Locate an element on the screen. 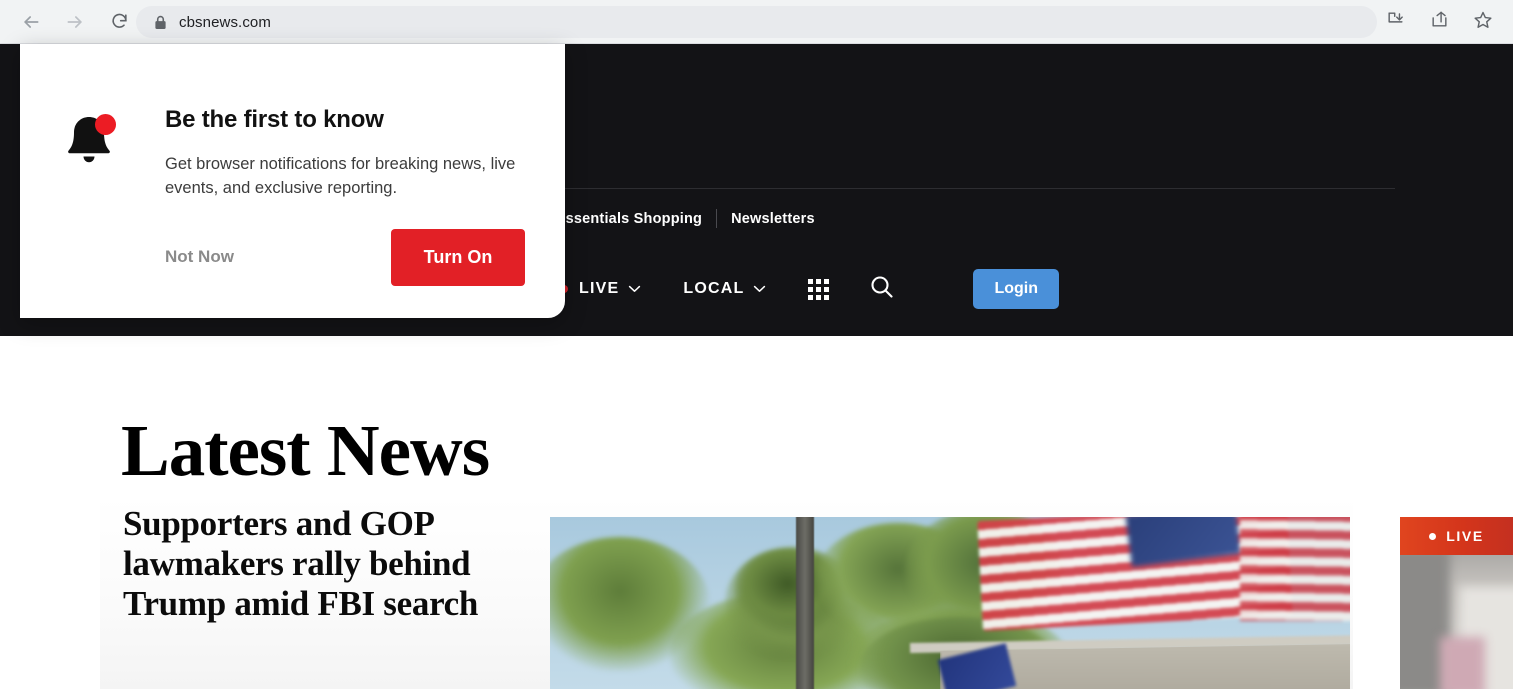  back-button is located at coordinates (31, 22).